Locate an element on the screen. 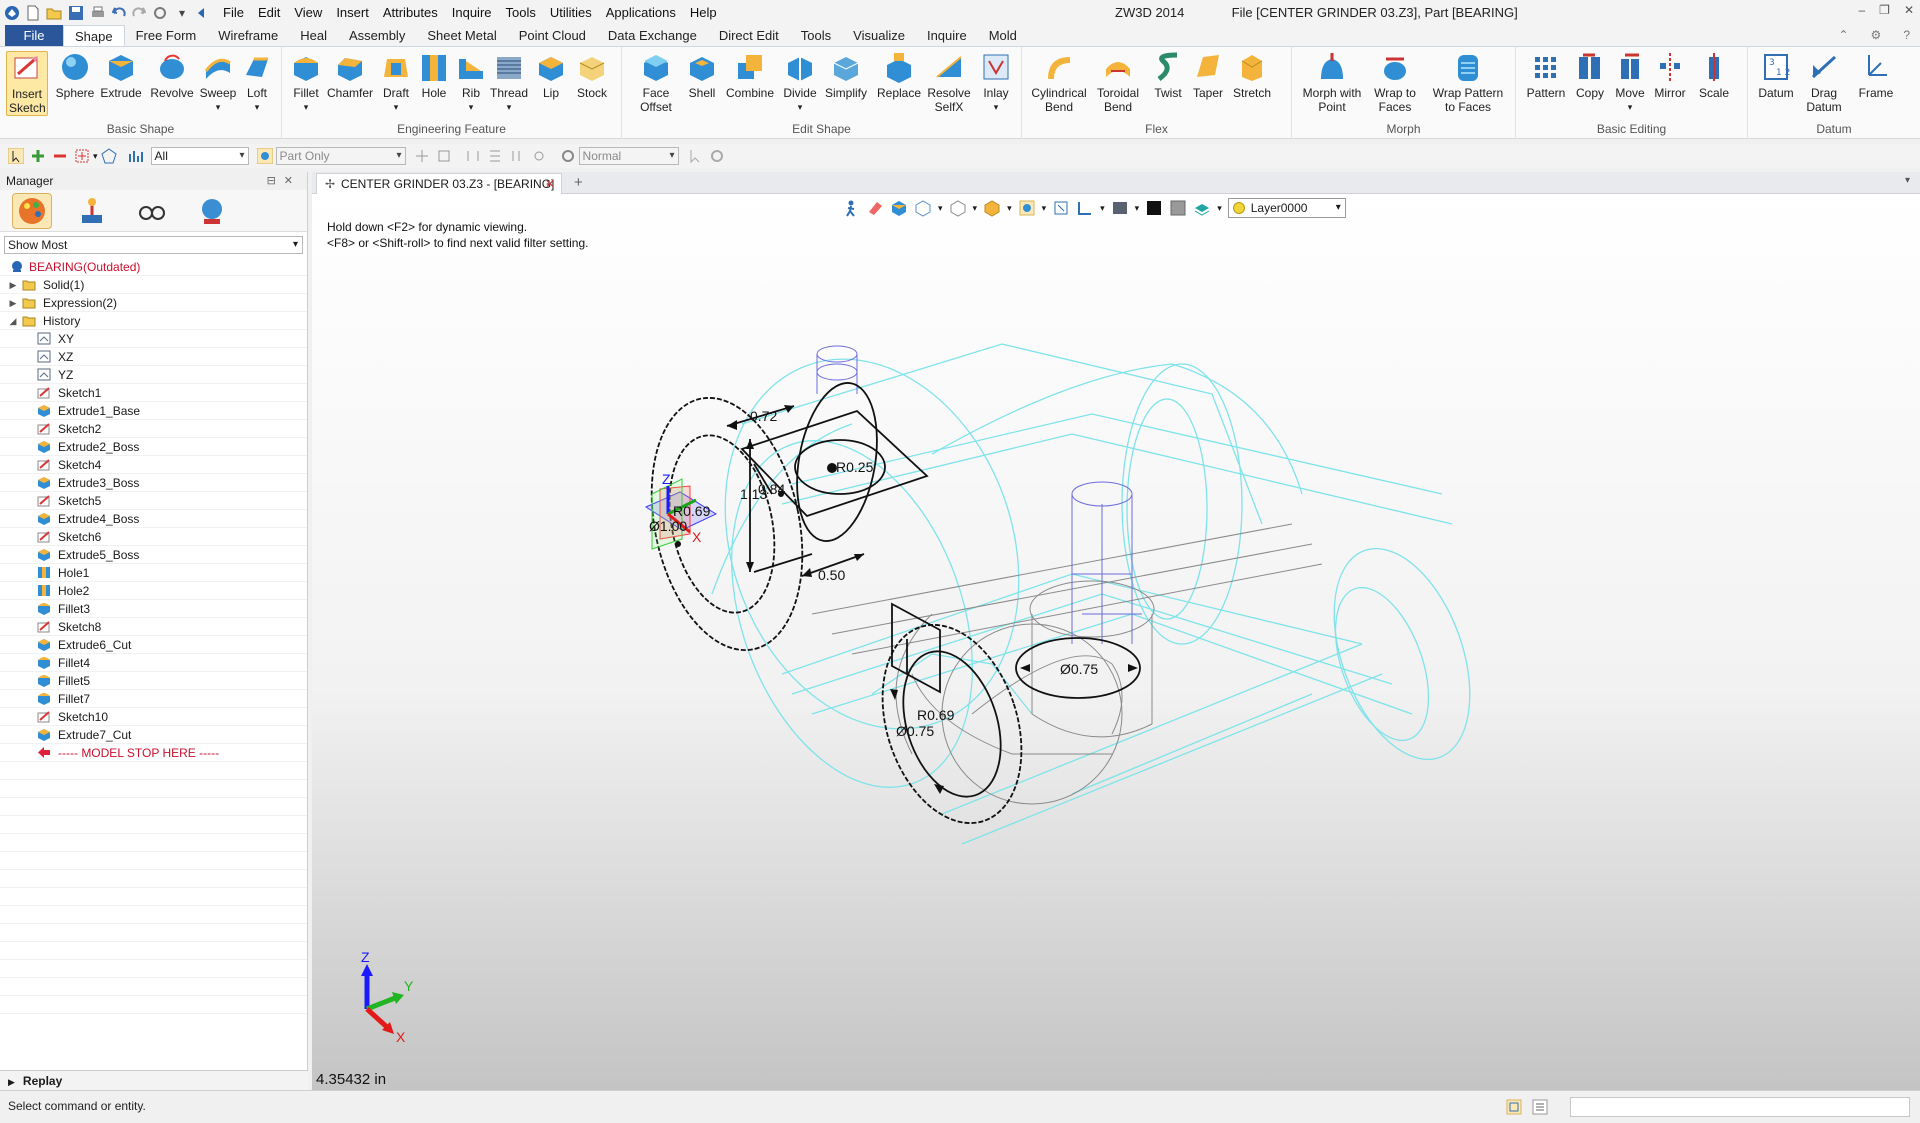  document-tab: ✢ CENTER GRINDER 03.Z3 - [BEARING] ✕ is located at coordinates (439, 183).